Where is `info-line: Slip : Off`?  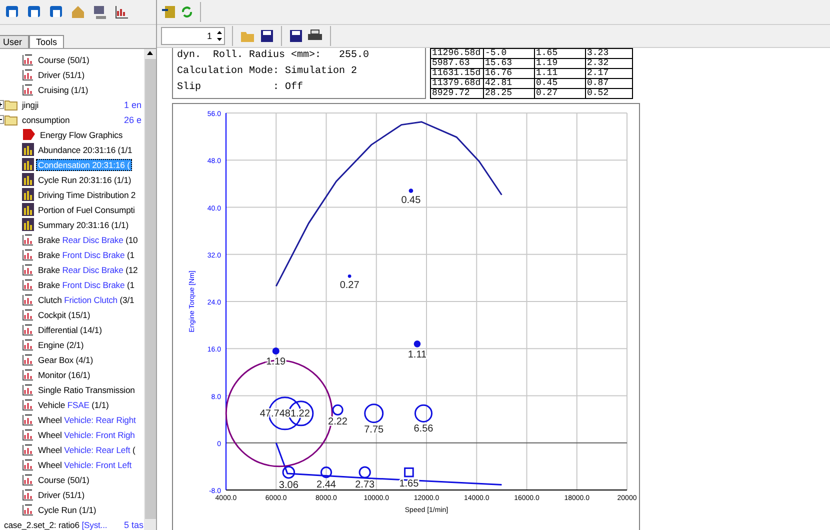
info-line: Slip : Off is located at coordinates (240, 87).